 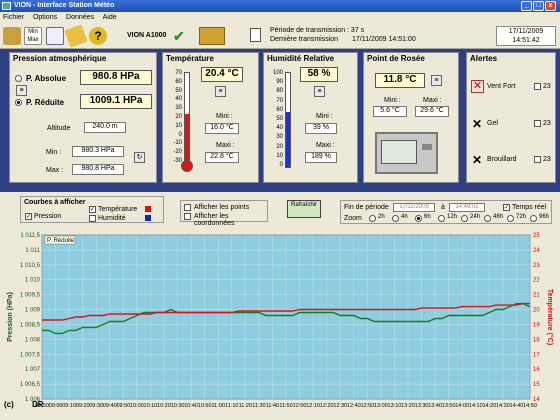 What do you see at coordinates (179, 36) in the screenshot?
I see `check-icon: ✔` at bounding box center [179, 36].